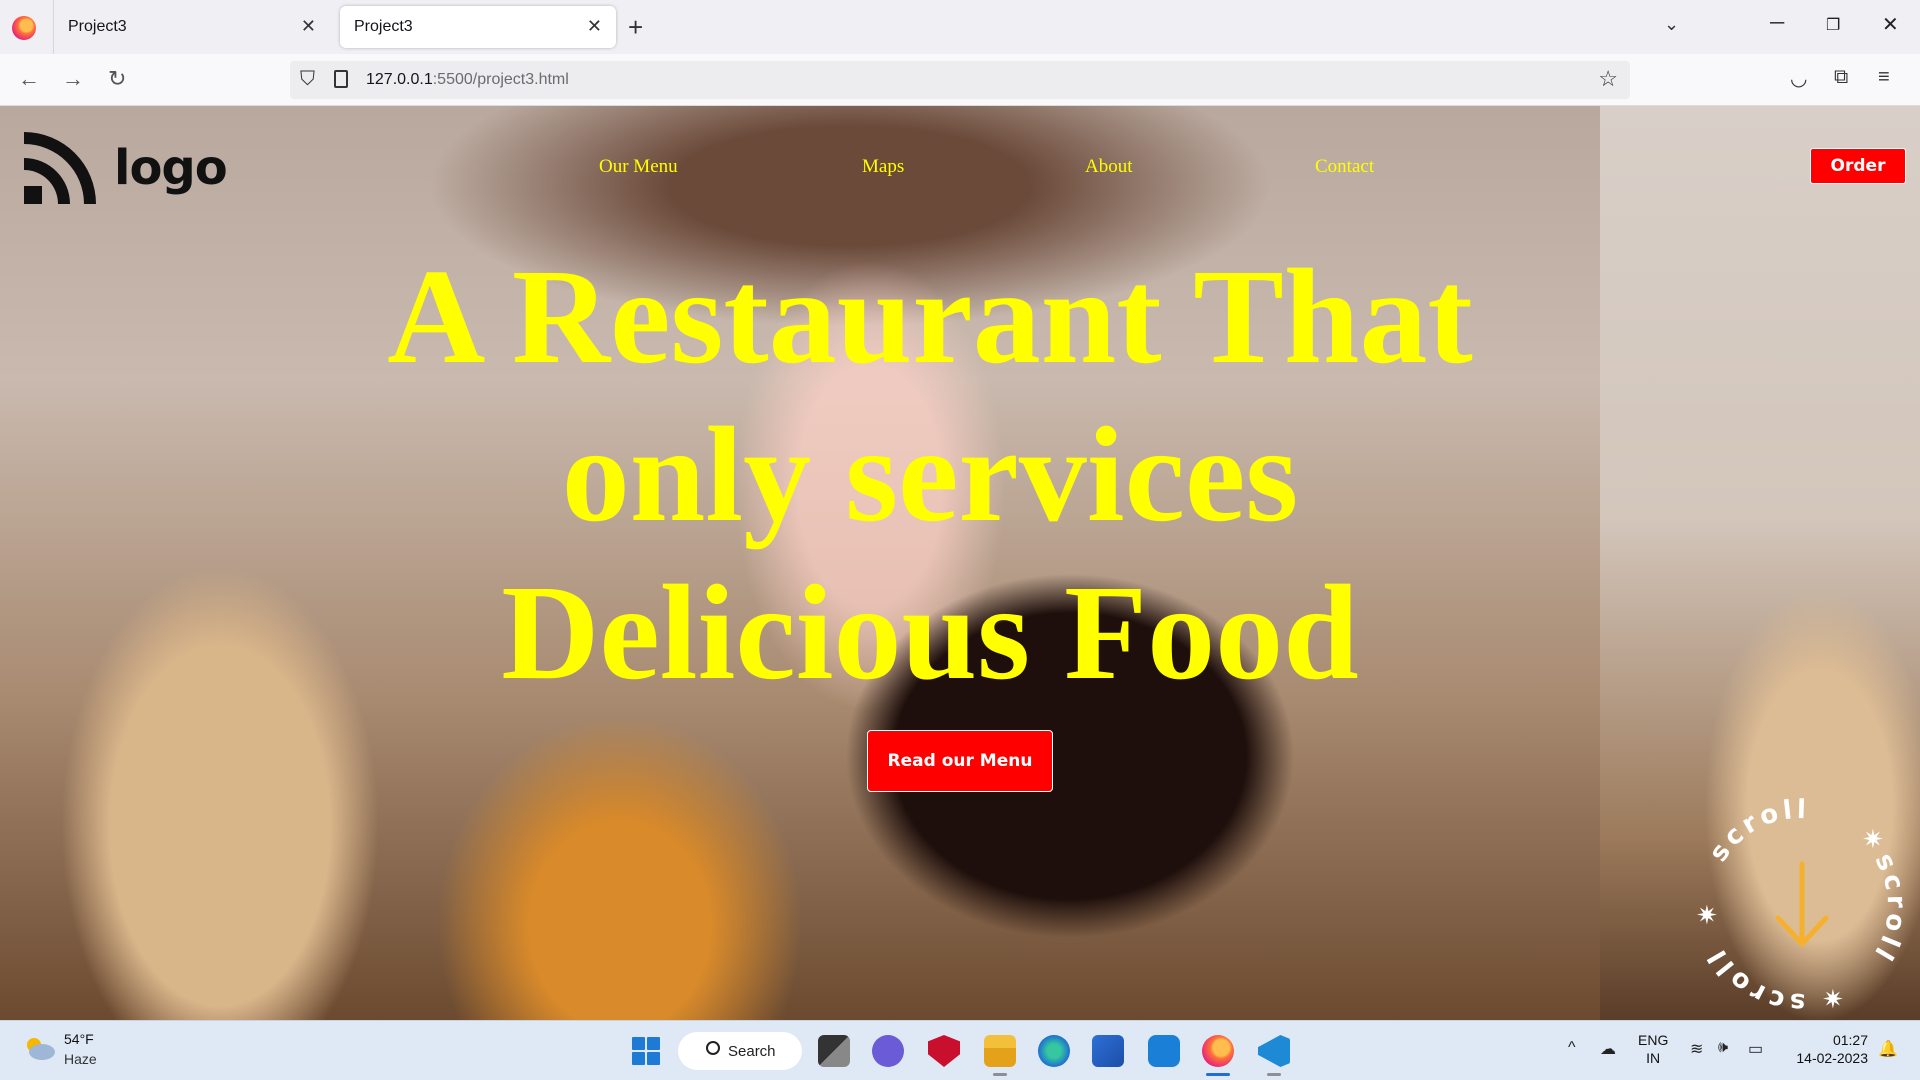 The image size is (1920, 1080). What do you see at coordinates (1108, 1051) in the screenshot?
I see `microsoft-store-icon` at bounding box center [1108, 1051].